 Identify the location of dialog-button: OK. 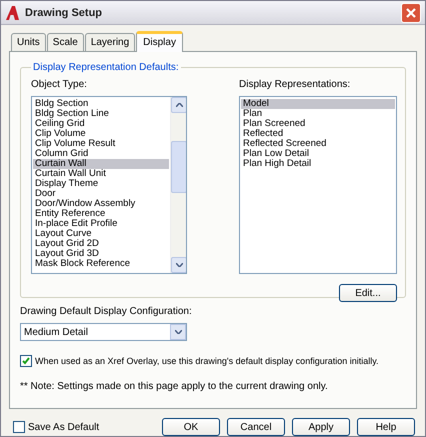
(191, 427).